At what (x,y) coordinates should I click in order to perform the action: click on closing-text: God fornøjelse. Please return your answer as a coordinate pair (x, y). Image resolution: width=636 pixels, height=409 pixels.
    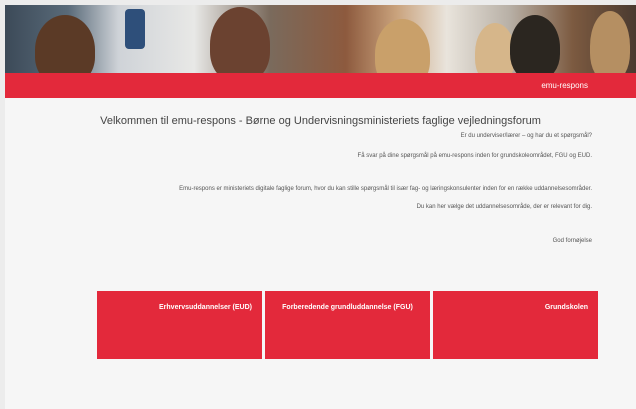
    Looking at the image, I should click on (572, 241).